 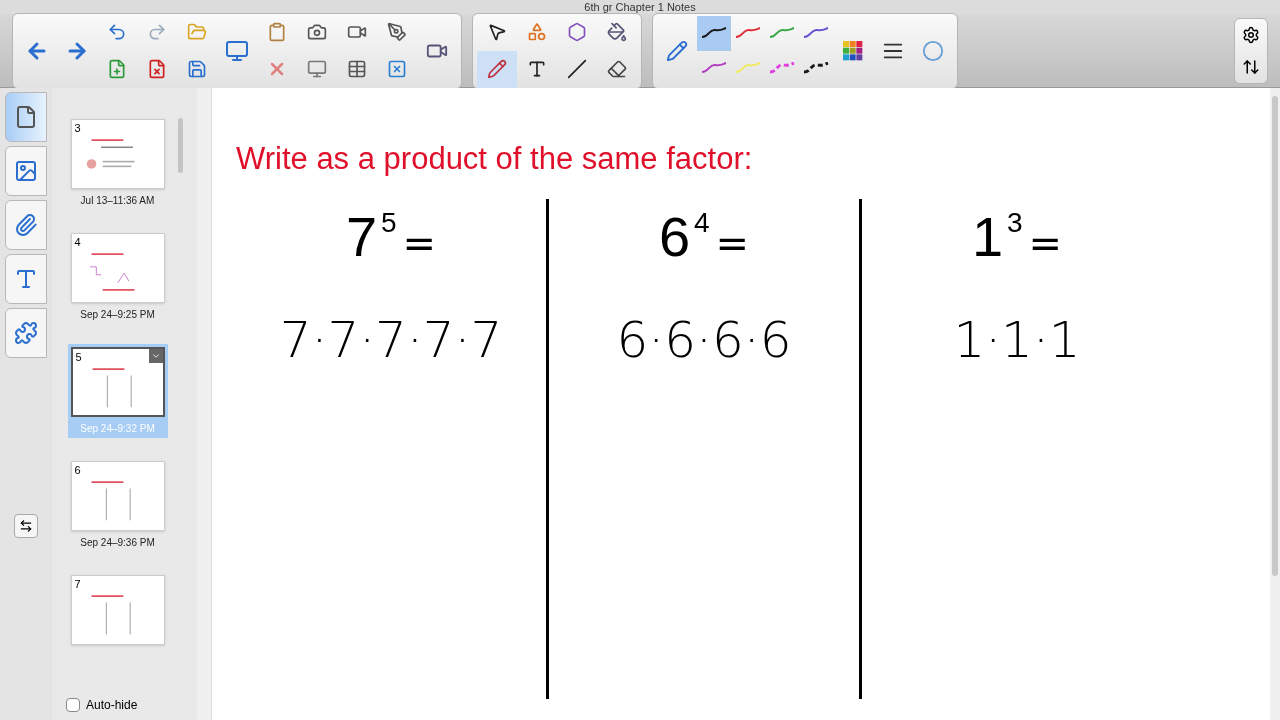 I want to click on add-page-icon, so click(x=117, y=69).